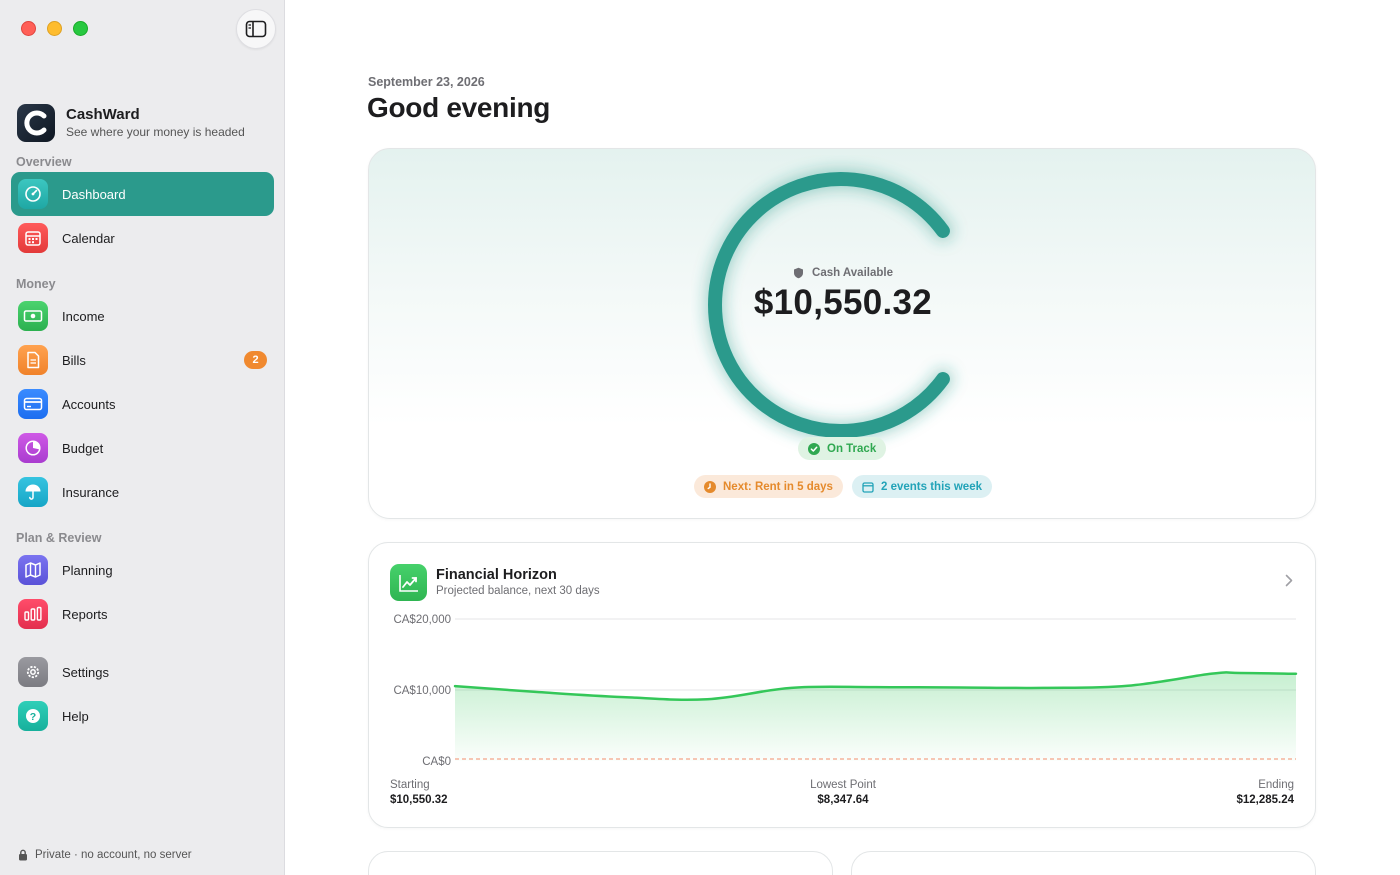 The height and width of the screenshot is (875, 1400). I want to click on bottom-card-left, so click(600, 863).